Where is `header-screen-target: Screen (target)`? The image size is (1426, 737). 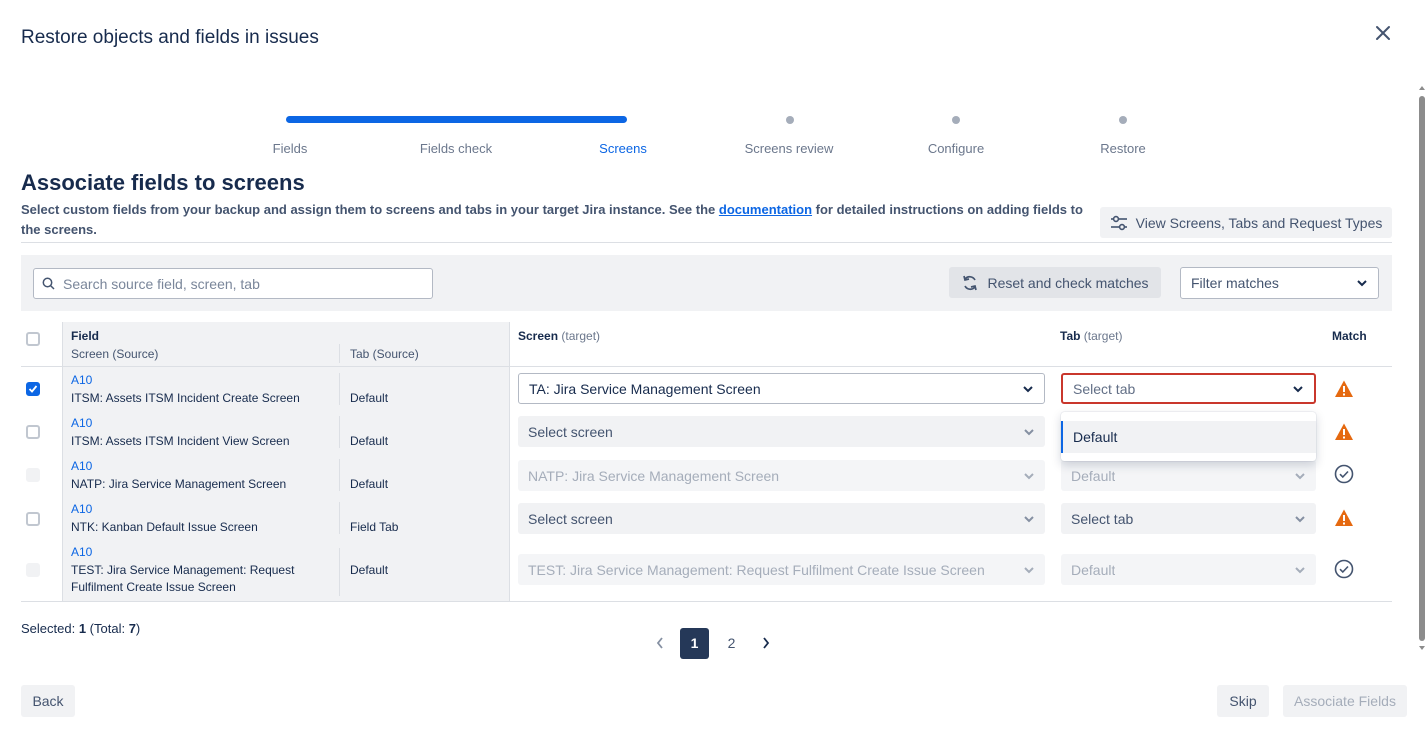 header-screen-target: Screen (target) is located at coordinates (559, 336).